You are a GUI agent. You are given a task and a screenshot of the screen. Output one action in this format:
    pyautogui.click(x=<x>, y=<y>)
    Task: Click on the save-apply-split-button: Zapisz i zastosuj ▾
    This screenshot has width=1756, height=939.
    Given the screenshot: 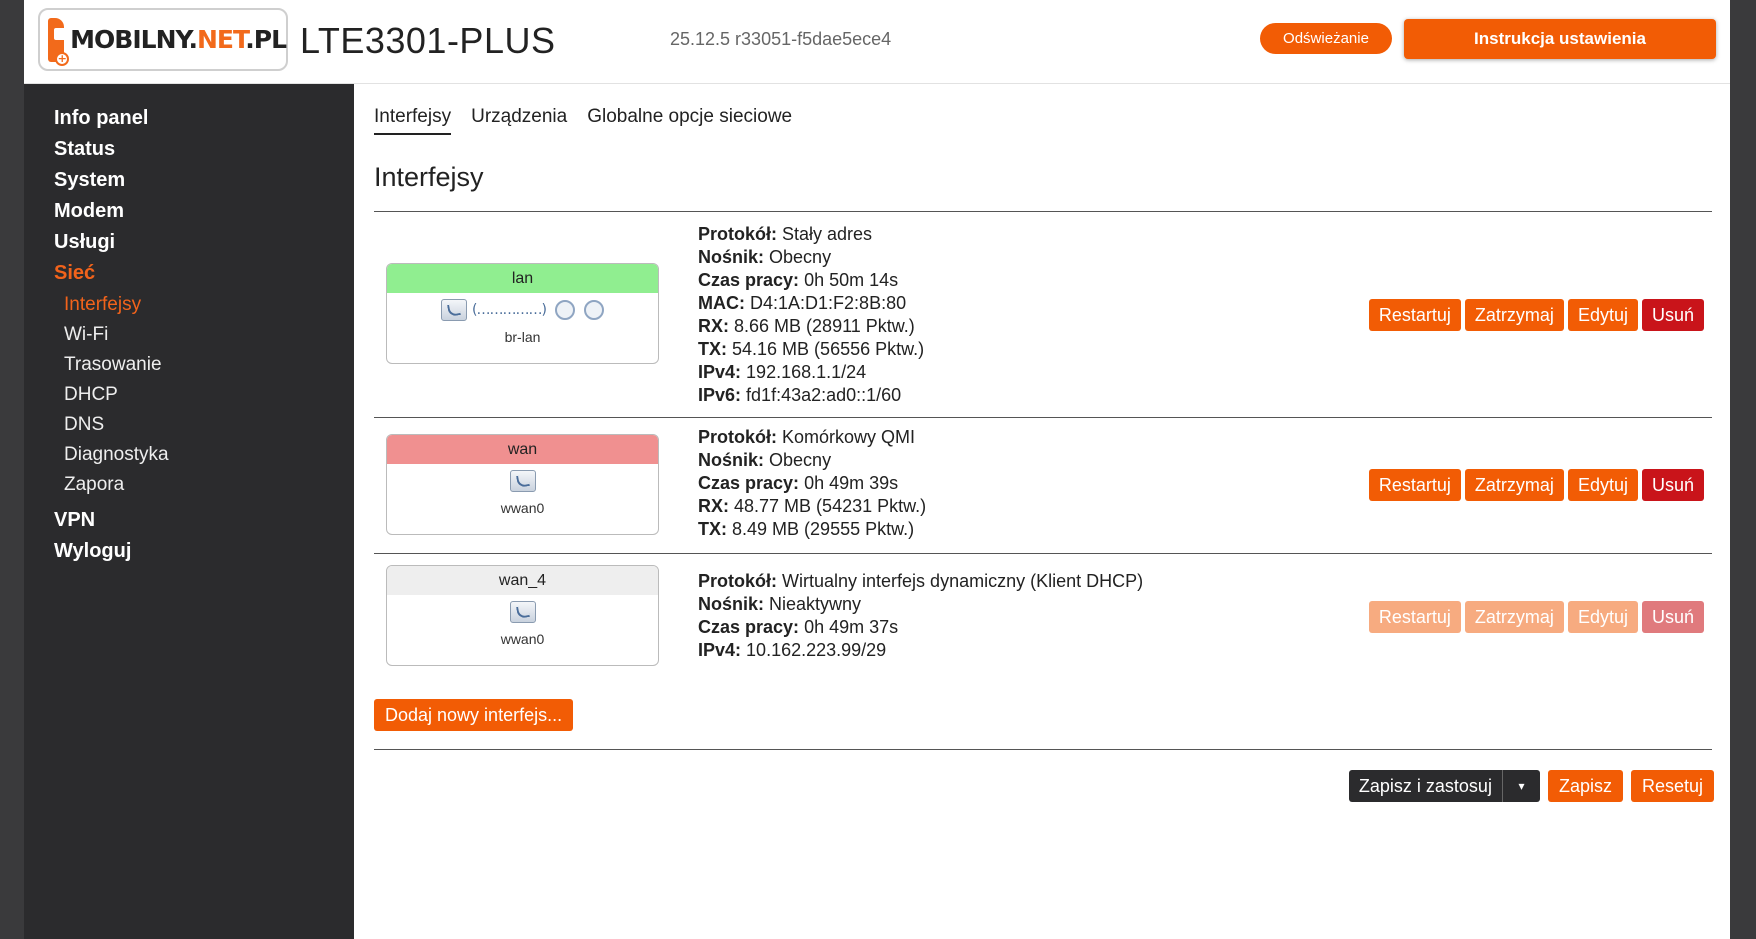 What is the action you would take?
    pyautogui.click(x=1444, y=786)
    